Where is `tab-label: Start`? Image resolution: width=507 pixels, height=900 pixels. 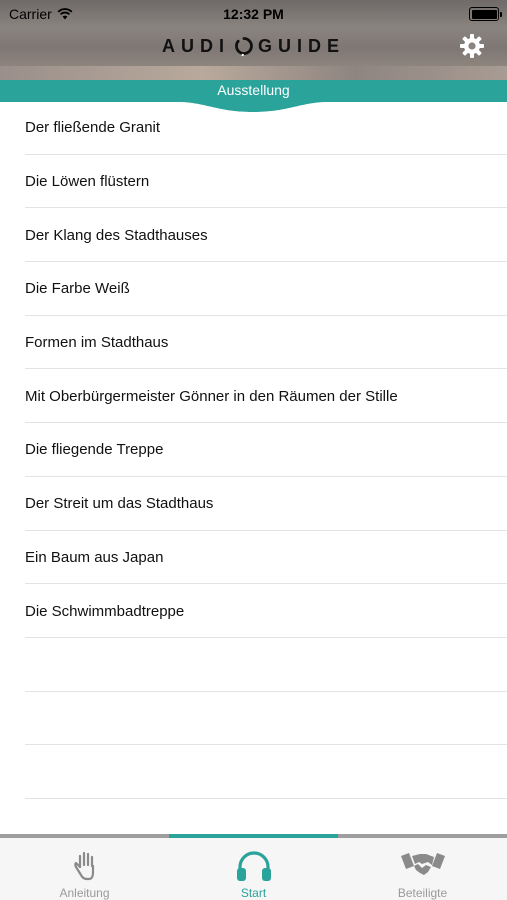 tab-label: Start is located at coordinates (253, 893).